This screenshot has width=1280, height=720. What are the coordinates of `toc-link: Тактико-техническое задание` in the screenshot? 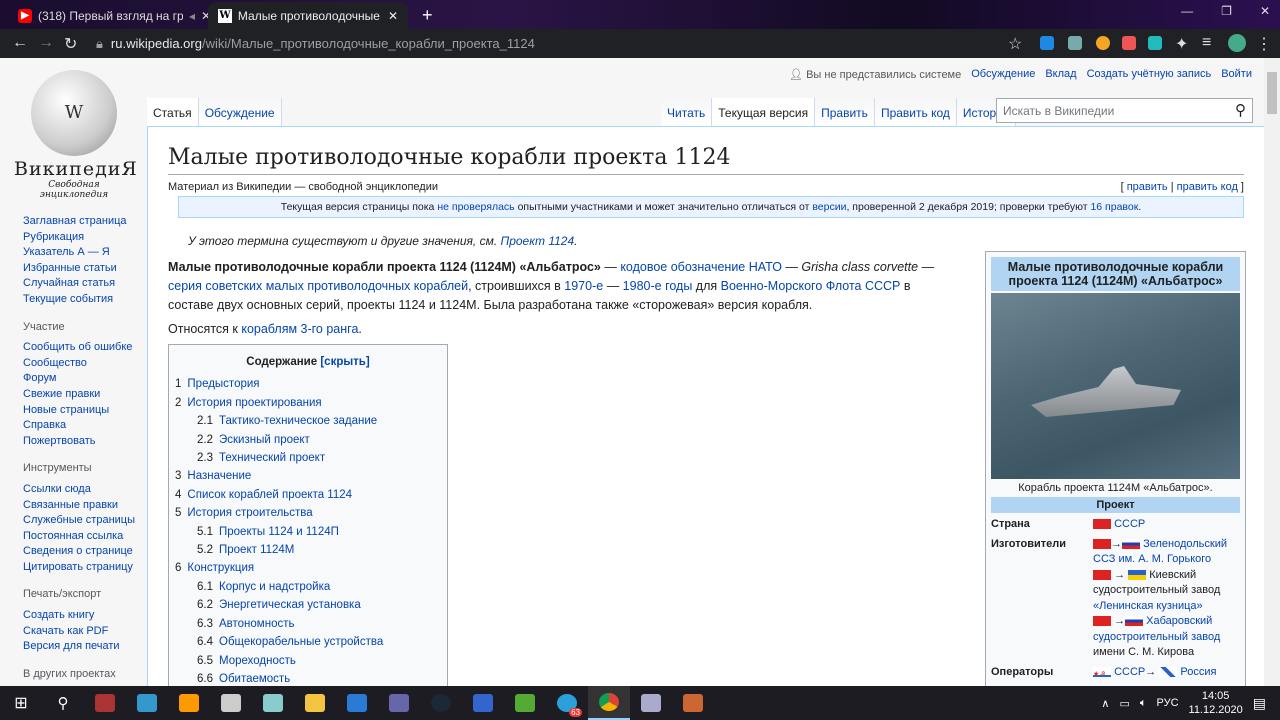 It's located at (298, 421).